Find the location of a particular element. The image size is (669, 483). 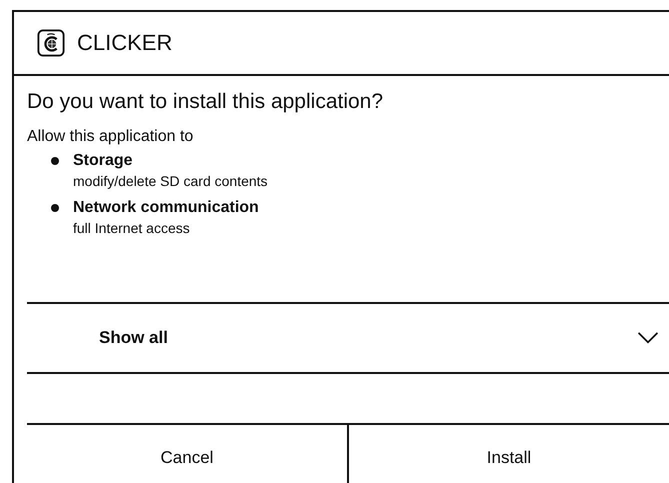

permission-description: modify/delete SD card contents is located at coordinates (170, 181).